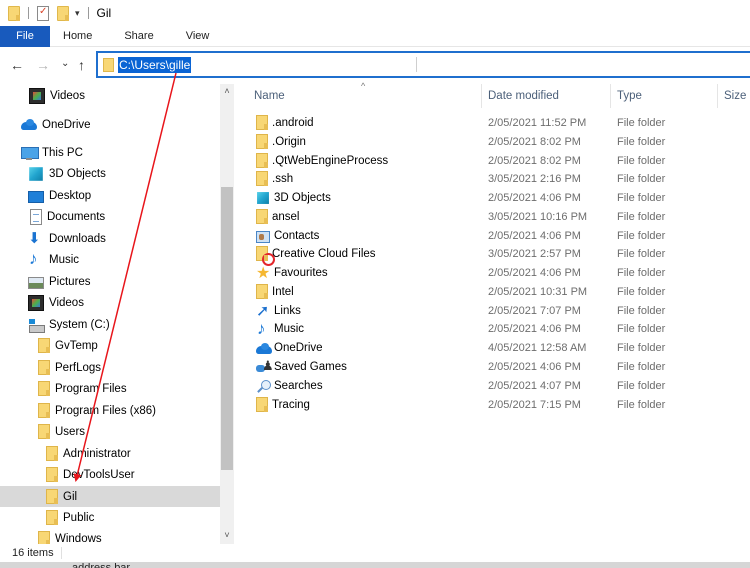 Image resolution: width=750 pixels, height=568 pixels. What do you see at coordinates (110, 124) in the screenshot?
I see `nav-item-onedrive: OneDrive` at bounding box center [110, 124].